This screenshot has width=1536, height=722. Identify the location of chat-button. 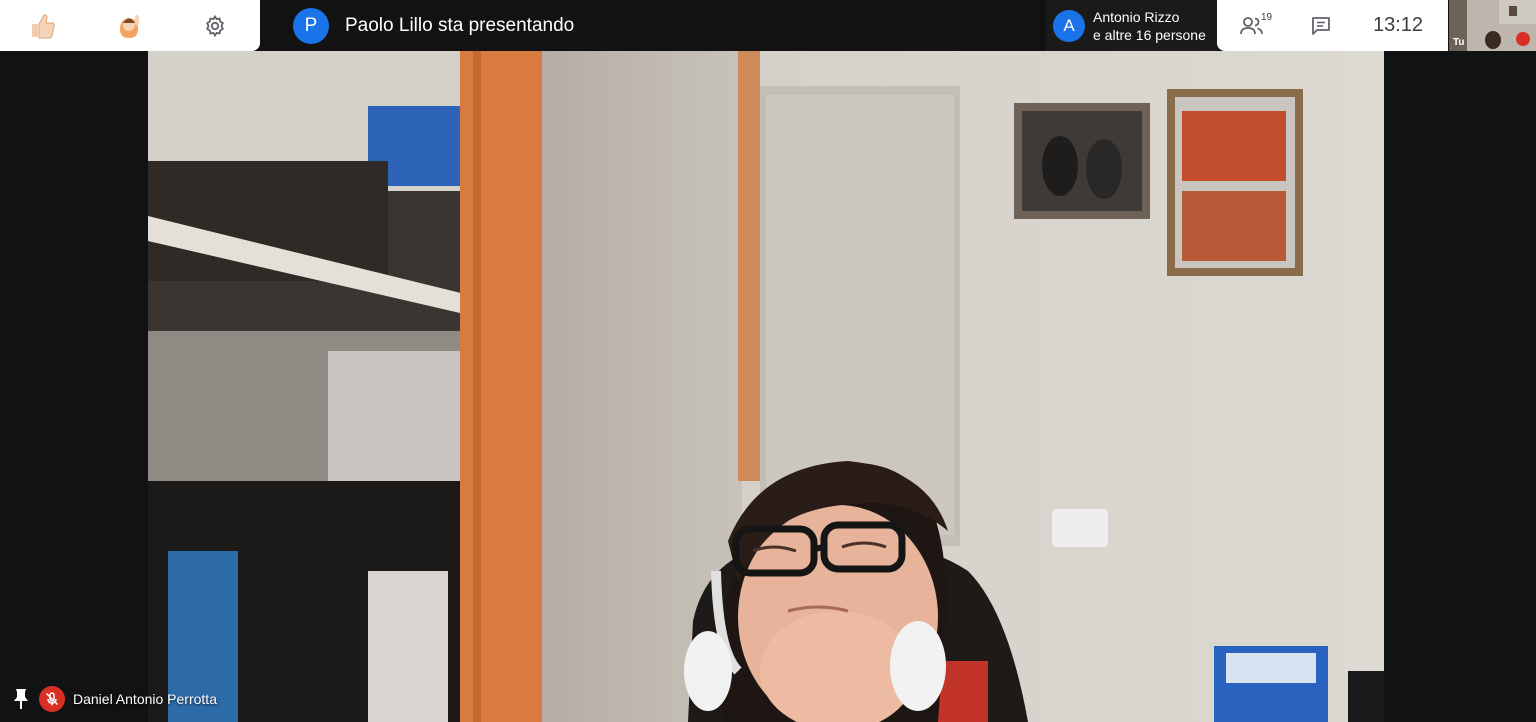
(1321, 25).